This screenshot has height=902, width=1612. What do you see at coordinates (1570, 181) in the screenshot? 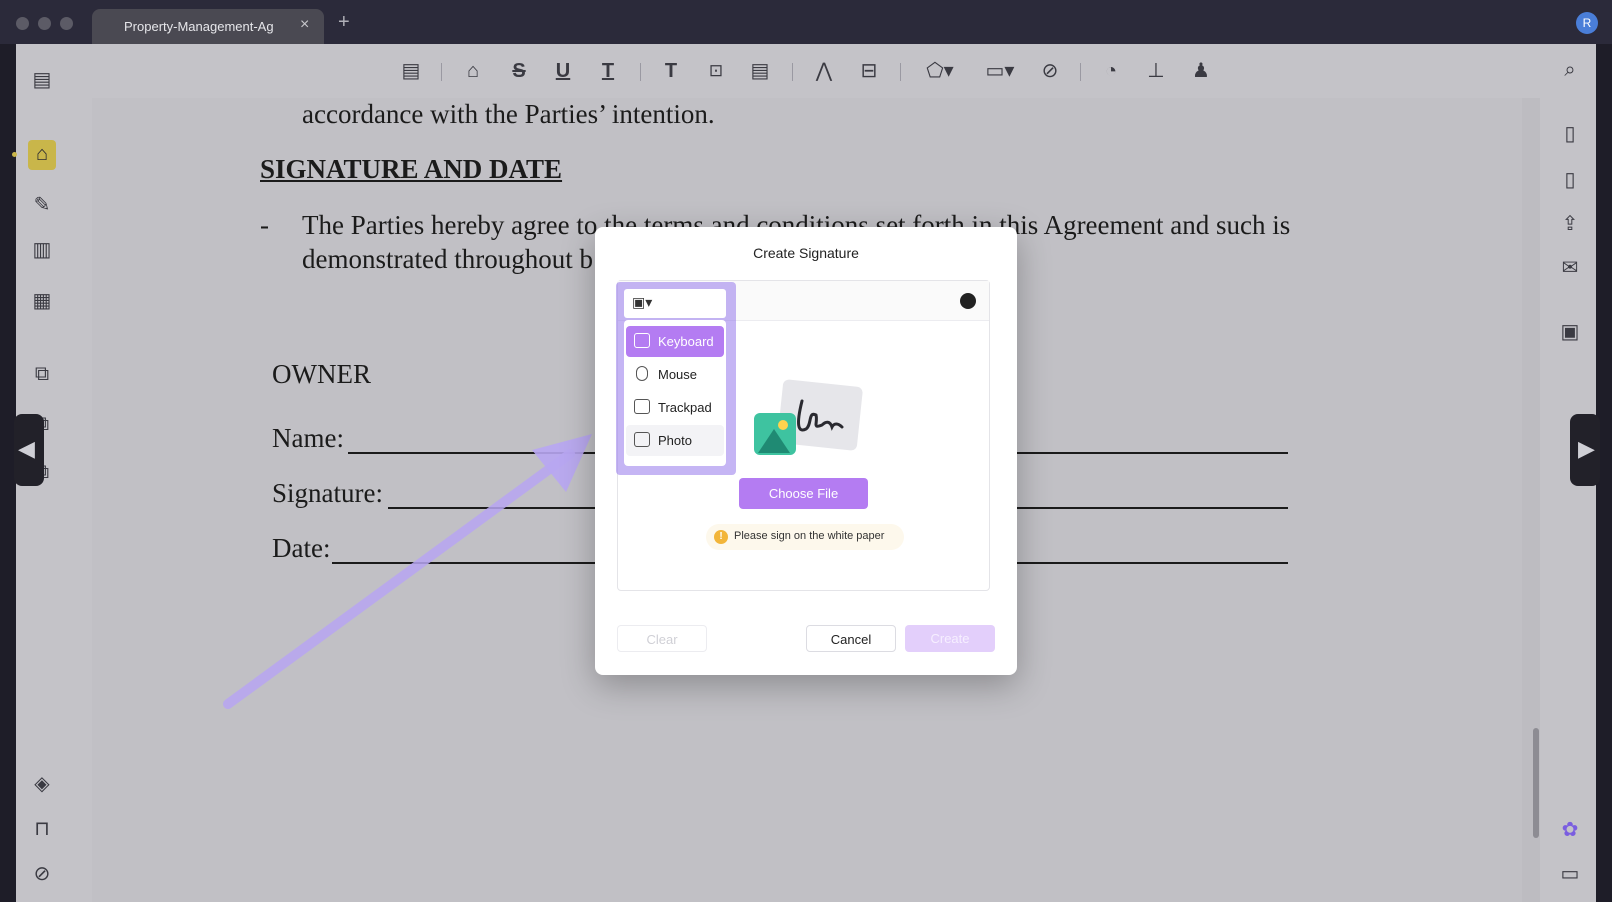
I see `protect-icon: ▯` at bounding box center [1570, 181].